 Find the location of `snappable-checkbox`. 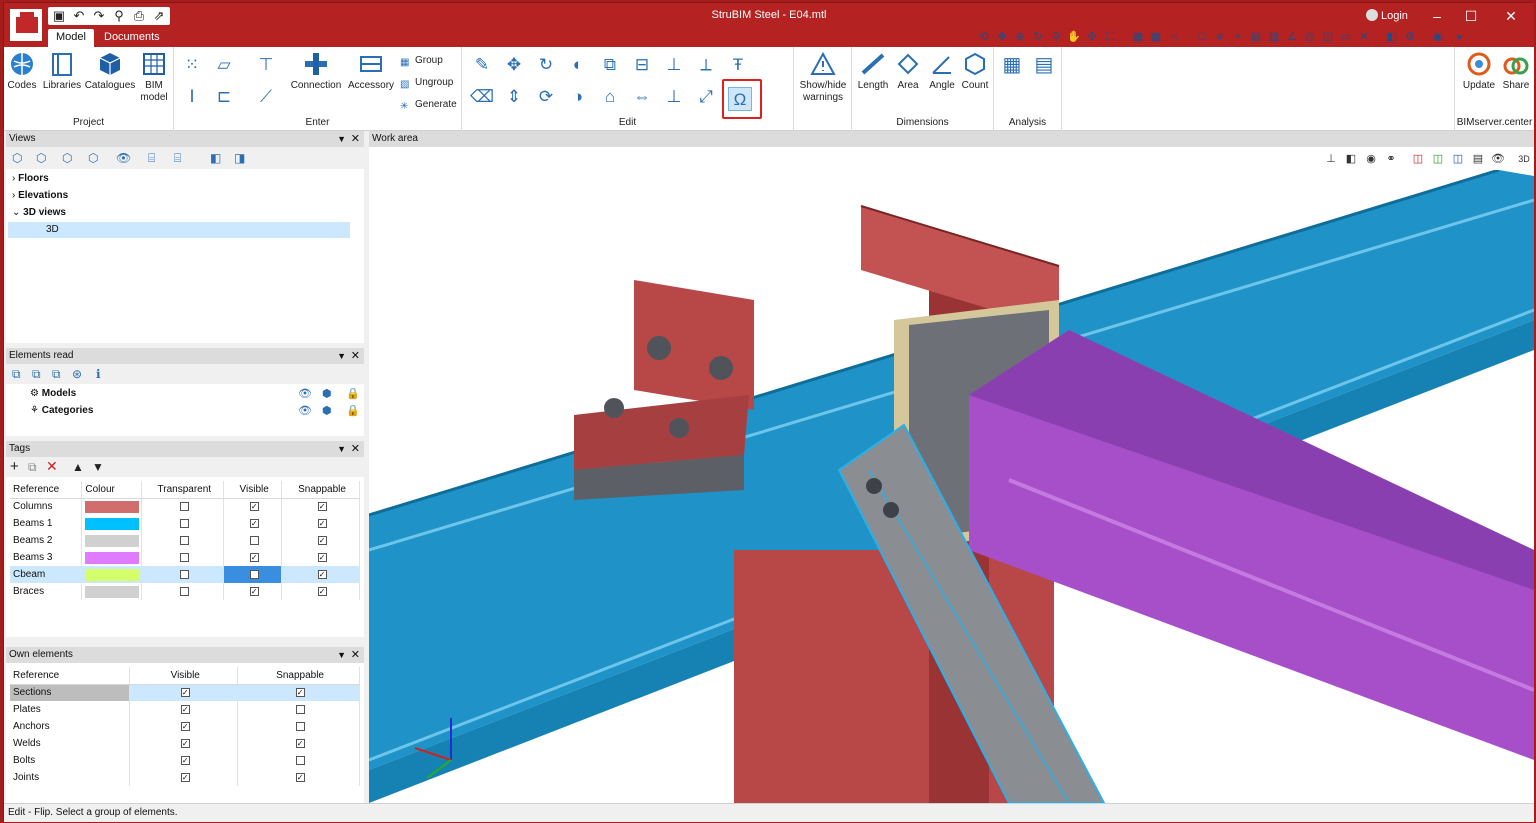

snappable-checkbox is located at coordinates (300, 709).